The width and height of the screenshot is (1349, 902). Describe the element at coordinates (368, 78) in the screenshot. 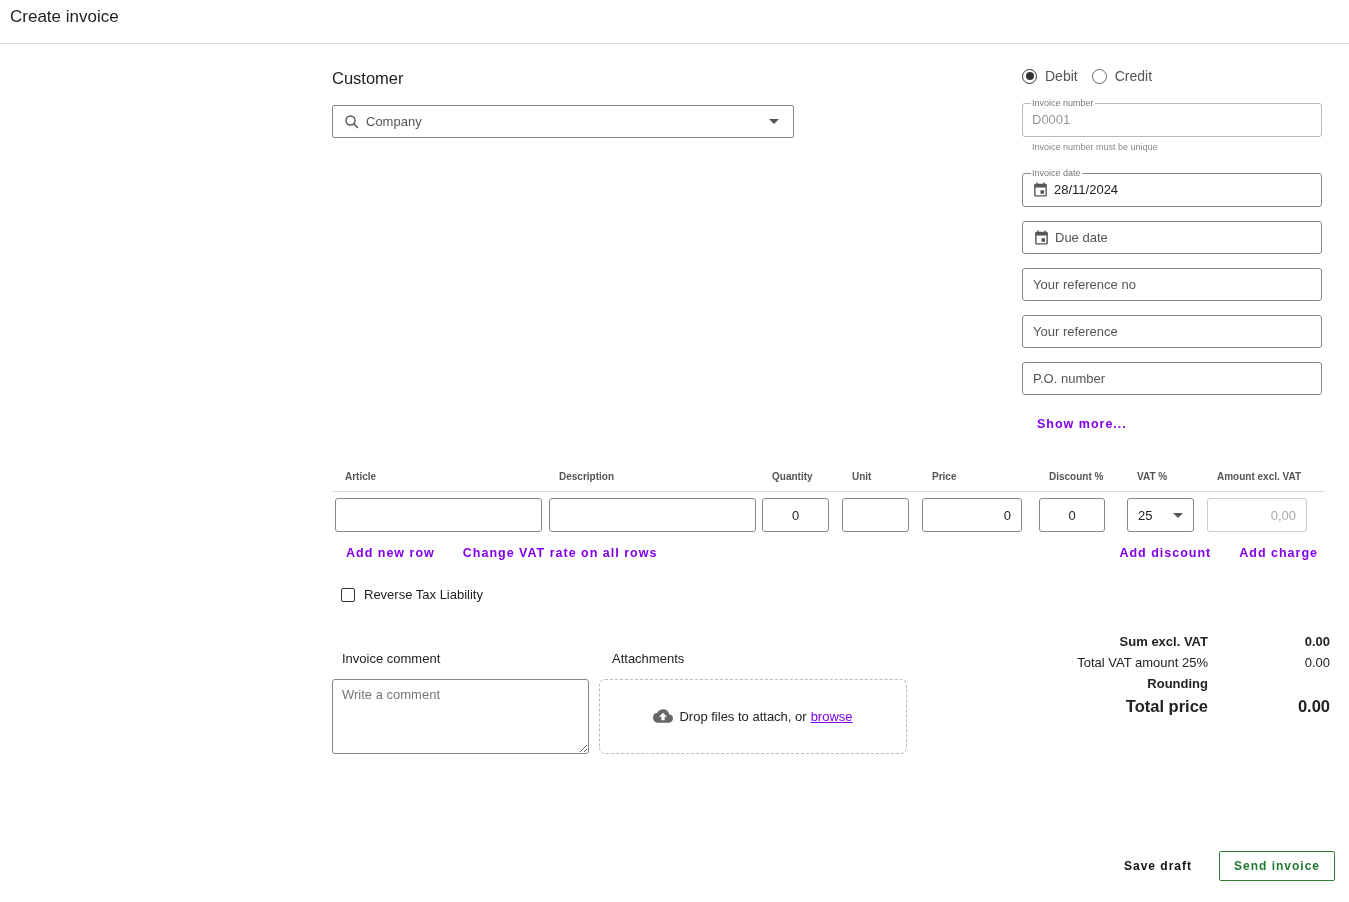

I see `customer-heading: Customer` at that location.